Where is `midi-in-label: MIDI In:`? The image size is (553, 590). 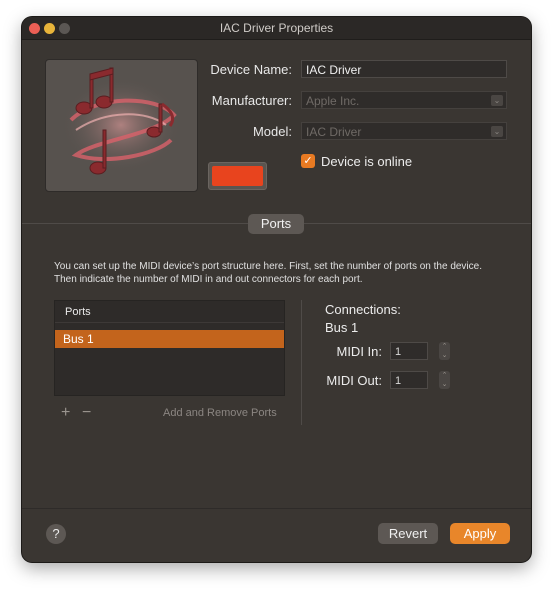
midi-in-label: MIDI In: is located at coordinates (359, 351).